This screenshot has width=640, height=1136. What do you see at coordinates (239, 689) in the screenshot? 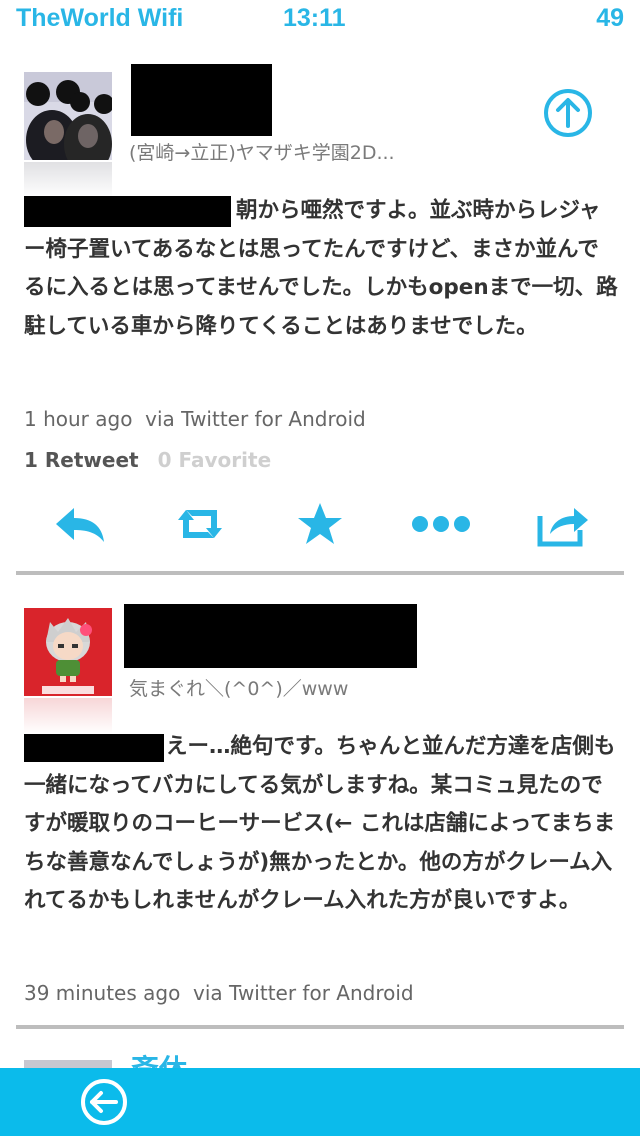
I see `user-bio: 気まぐれ＼(^0^)／www` at bounding box center [239, 689].